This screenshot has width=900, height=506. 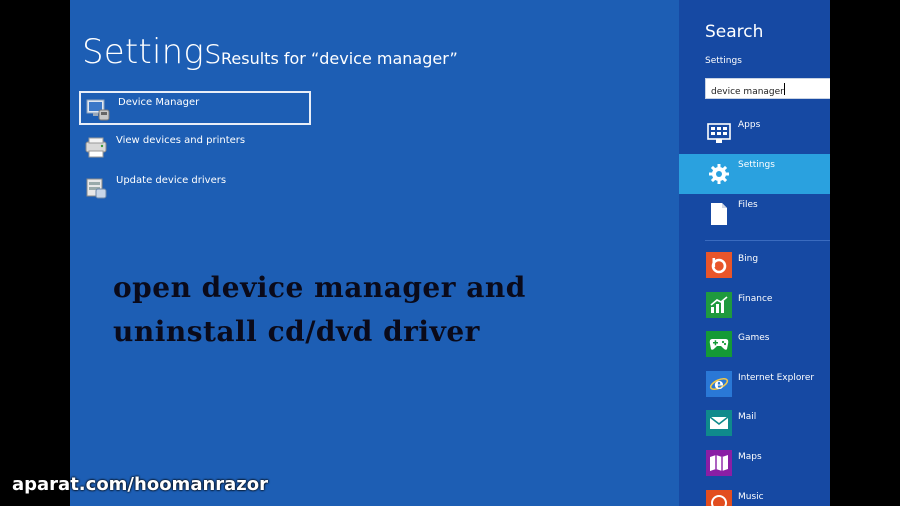 What do you see at coordinates (754, 345) in the screenshot?
I see `app-games: Games` at bounding box center [754, 345].